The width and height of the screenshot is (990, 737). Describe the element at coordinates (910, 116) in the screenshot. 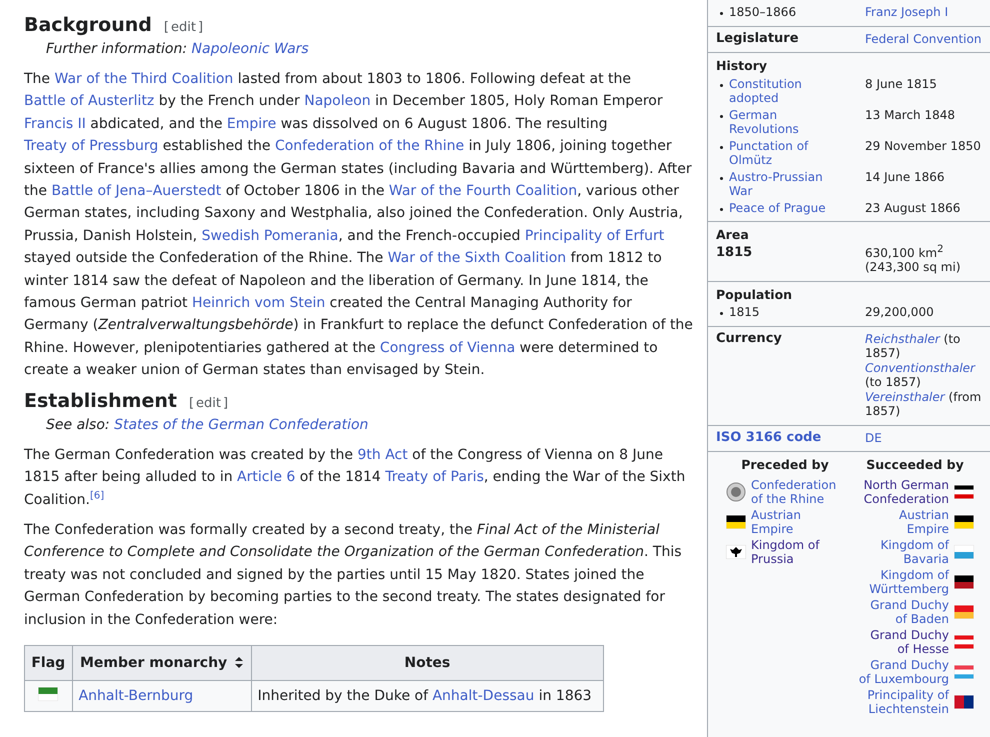

I see `infobox-value: 13 March 1848` at that location.